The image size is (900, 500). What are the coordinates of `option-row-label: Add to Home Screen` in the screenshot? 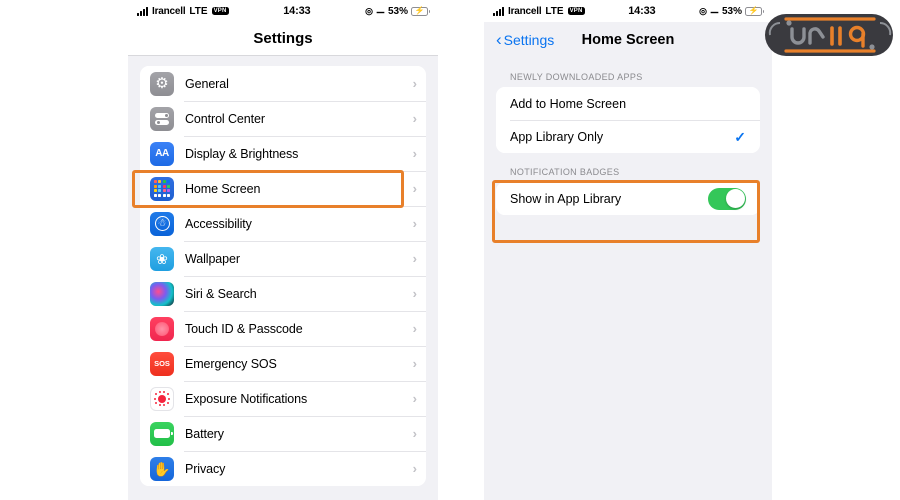 It's located at (568, 103).